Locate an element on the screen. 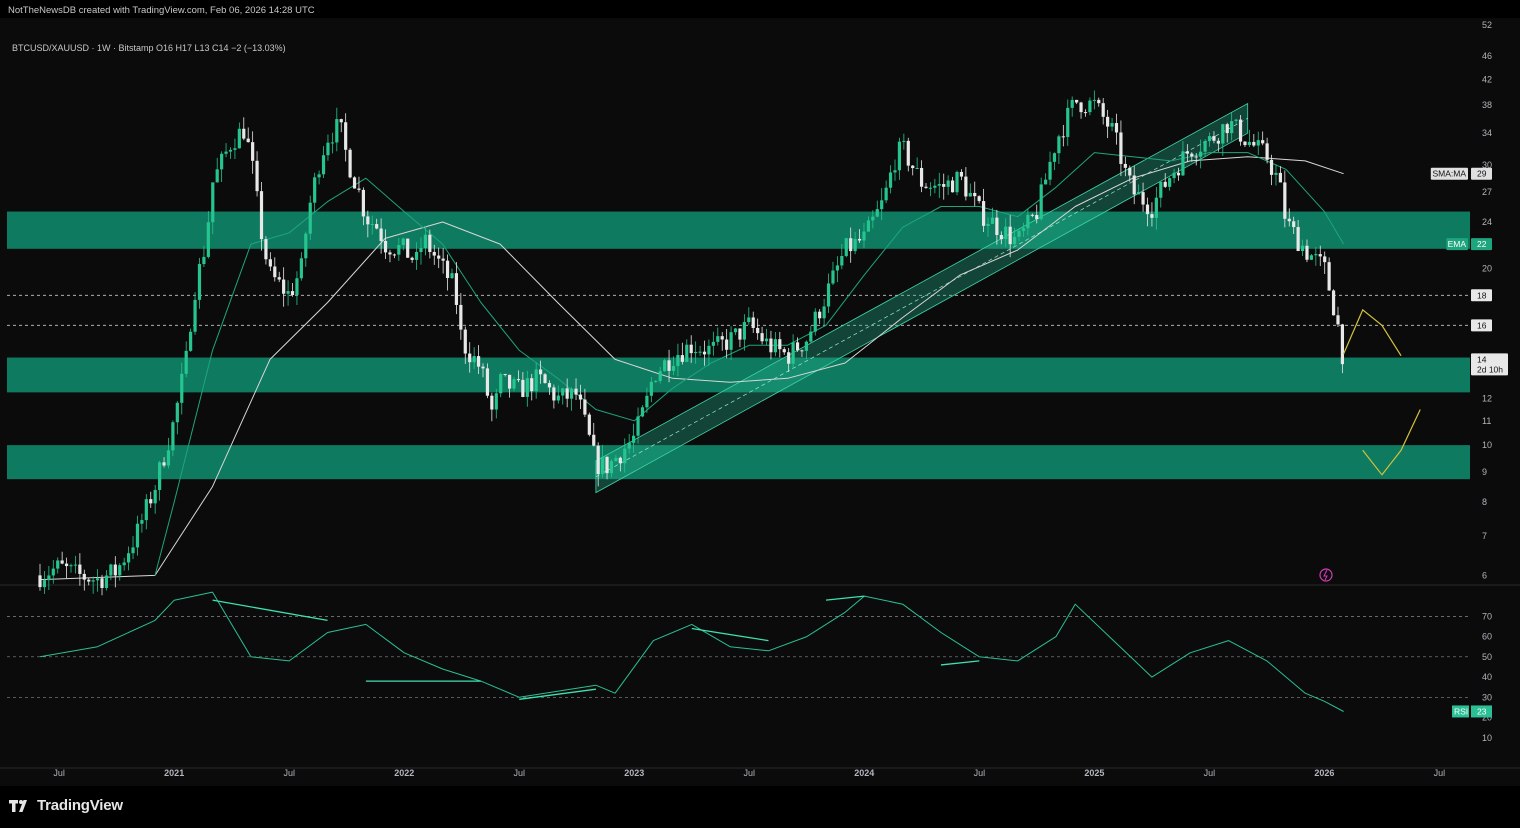  price-tag: 18 is located at coordinates (1481, 295).